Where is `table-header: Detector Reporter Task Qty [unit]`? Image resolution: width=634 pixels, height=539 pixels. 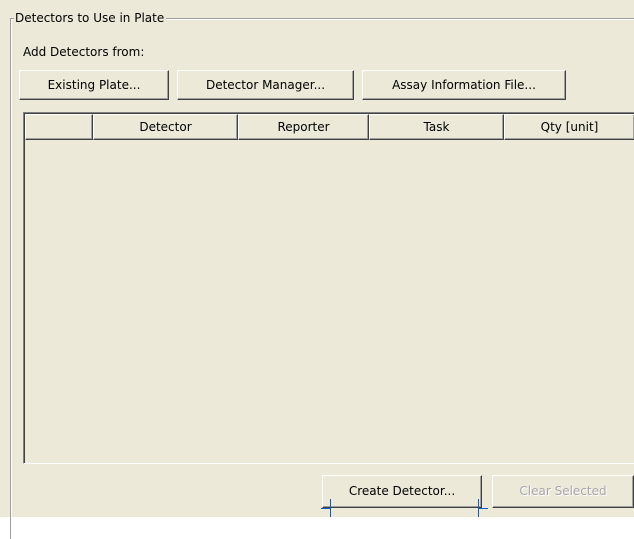 table-header: Detector Reporter Task Qty [unit] is located at coordinates (329, 127).